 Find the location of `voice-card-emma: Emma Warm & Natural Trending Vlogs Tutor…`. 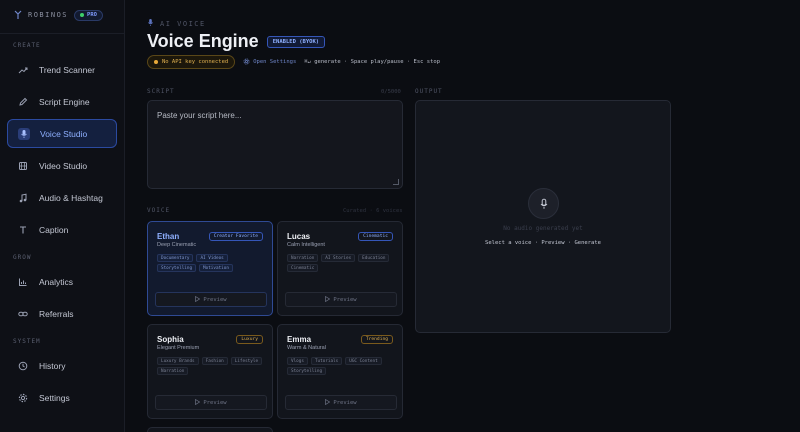

voice-card-emma: Emma Warm & Natural Trending Vlogs Tutor… is located at coordinates (340, 371).